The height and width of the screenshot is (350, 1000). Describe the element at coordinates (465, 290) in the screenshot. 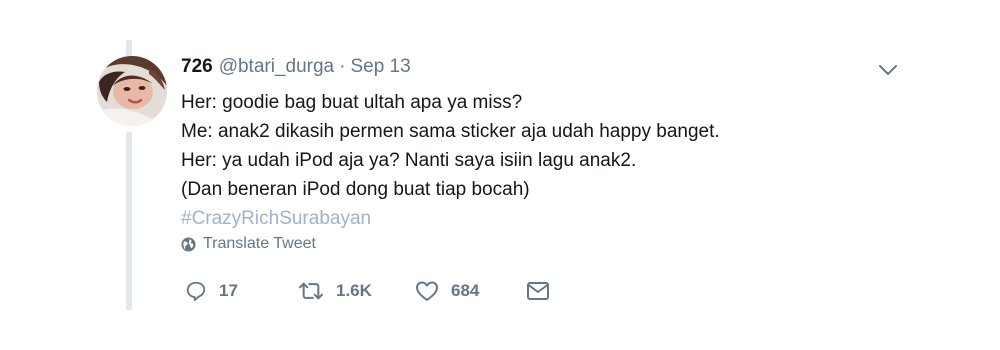

I see `like-count: 684` at that location.